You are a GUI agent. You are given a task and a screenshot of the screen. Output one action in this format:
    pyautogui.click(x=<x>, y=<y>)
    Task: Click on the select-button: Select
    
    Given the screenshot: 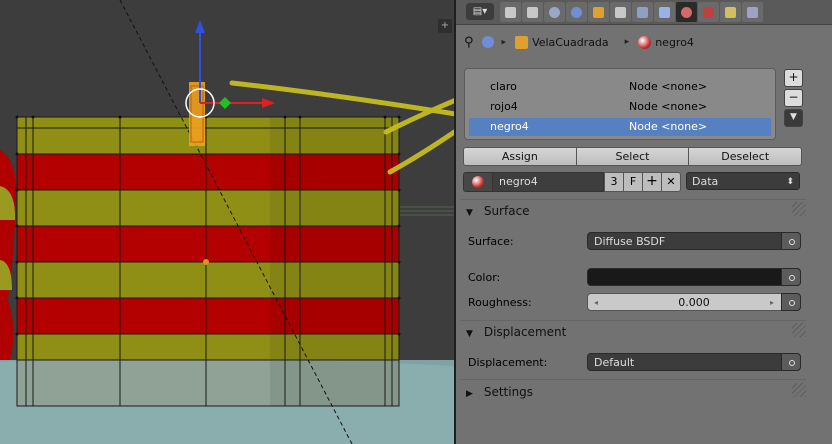 What is the action you would take?
    pyautogui.click(x=633, y=156)
    